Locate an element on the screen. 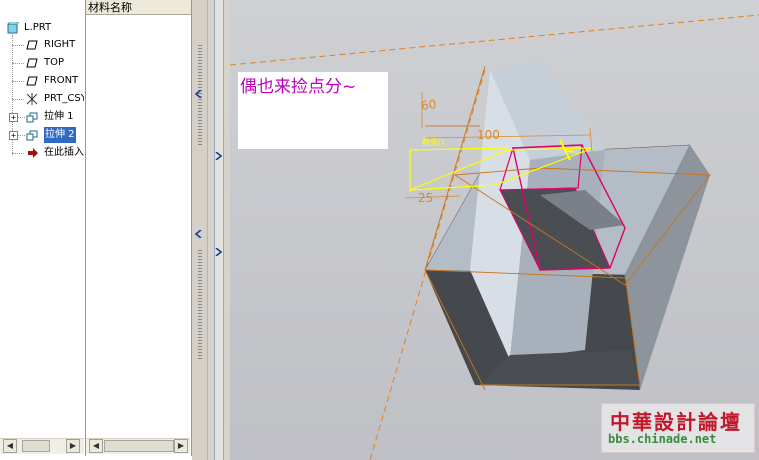  tree-item-insert-here: 在此插入 is located at coordinates (42, 153).